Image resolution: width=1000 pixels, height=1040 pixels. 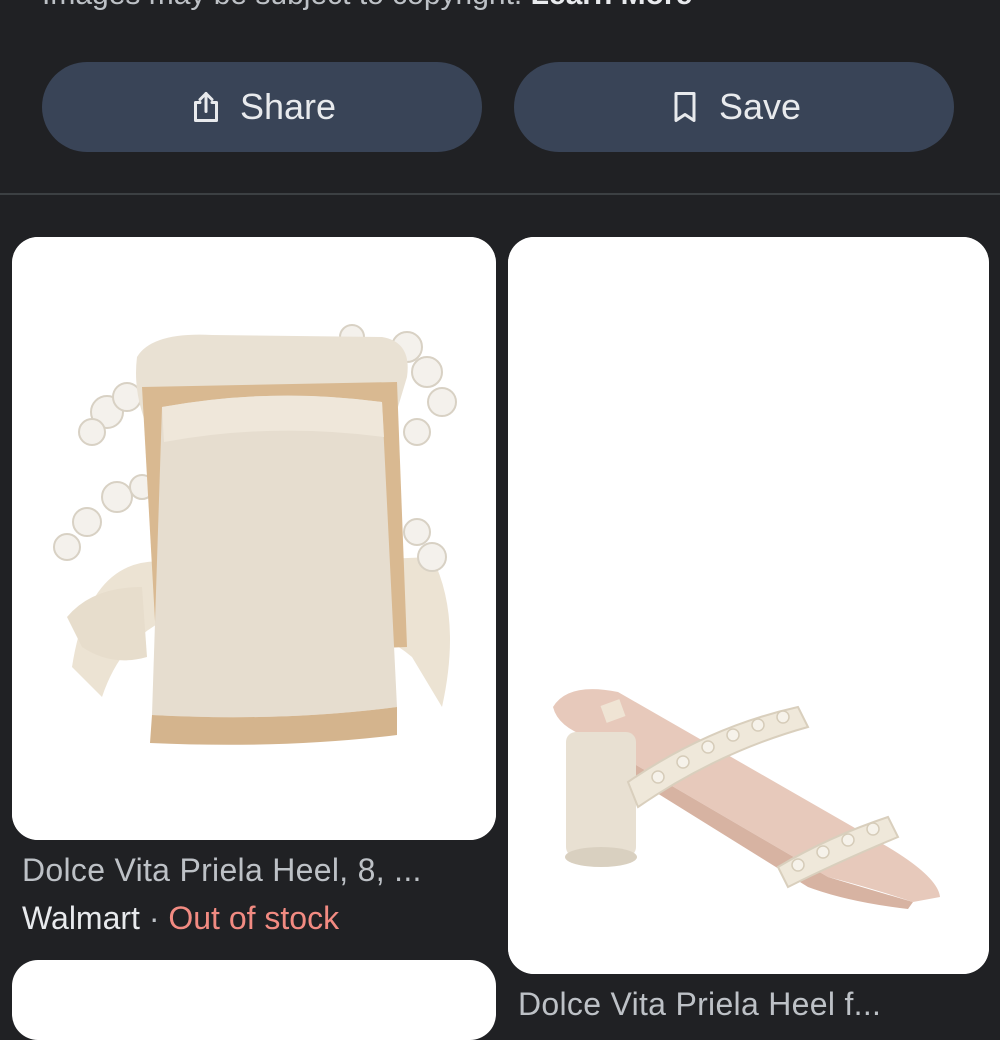 What do you see at coordinates (685, 107) in the screenshot?
I see `bookmark-icon` at bounding box center [685, 107].